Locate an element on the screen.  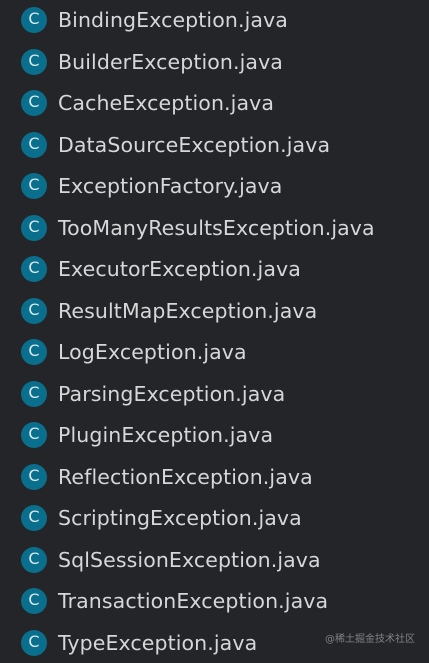
file-name: BuilderException.java is located at coordinates (170, 61).